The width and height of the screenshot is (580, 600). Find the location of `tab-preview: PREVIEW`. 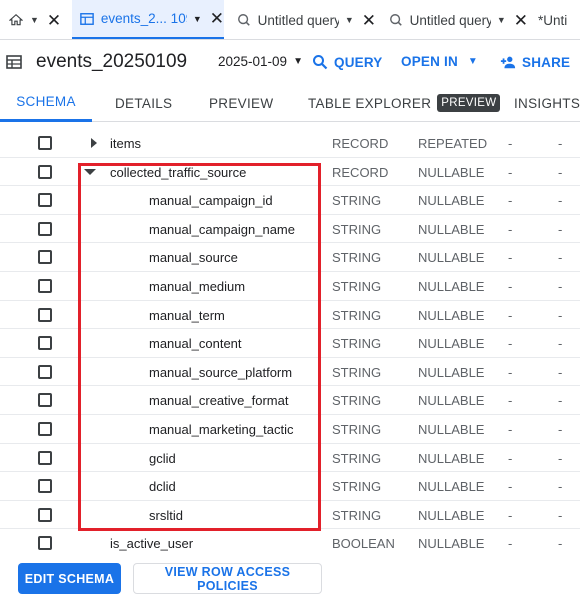

tab-preview: PREVIEW is located at coordinates (241, 103).